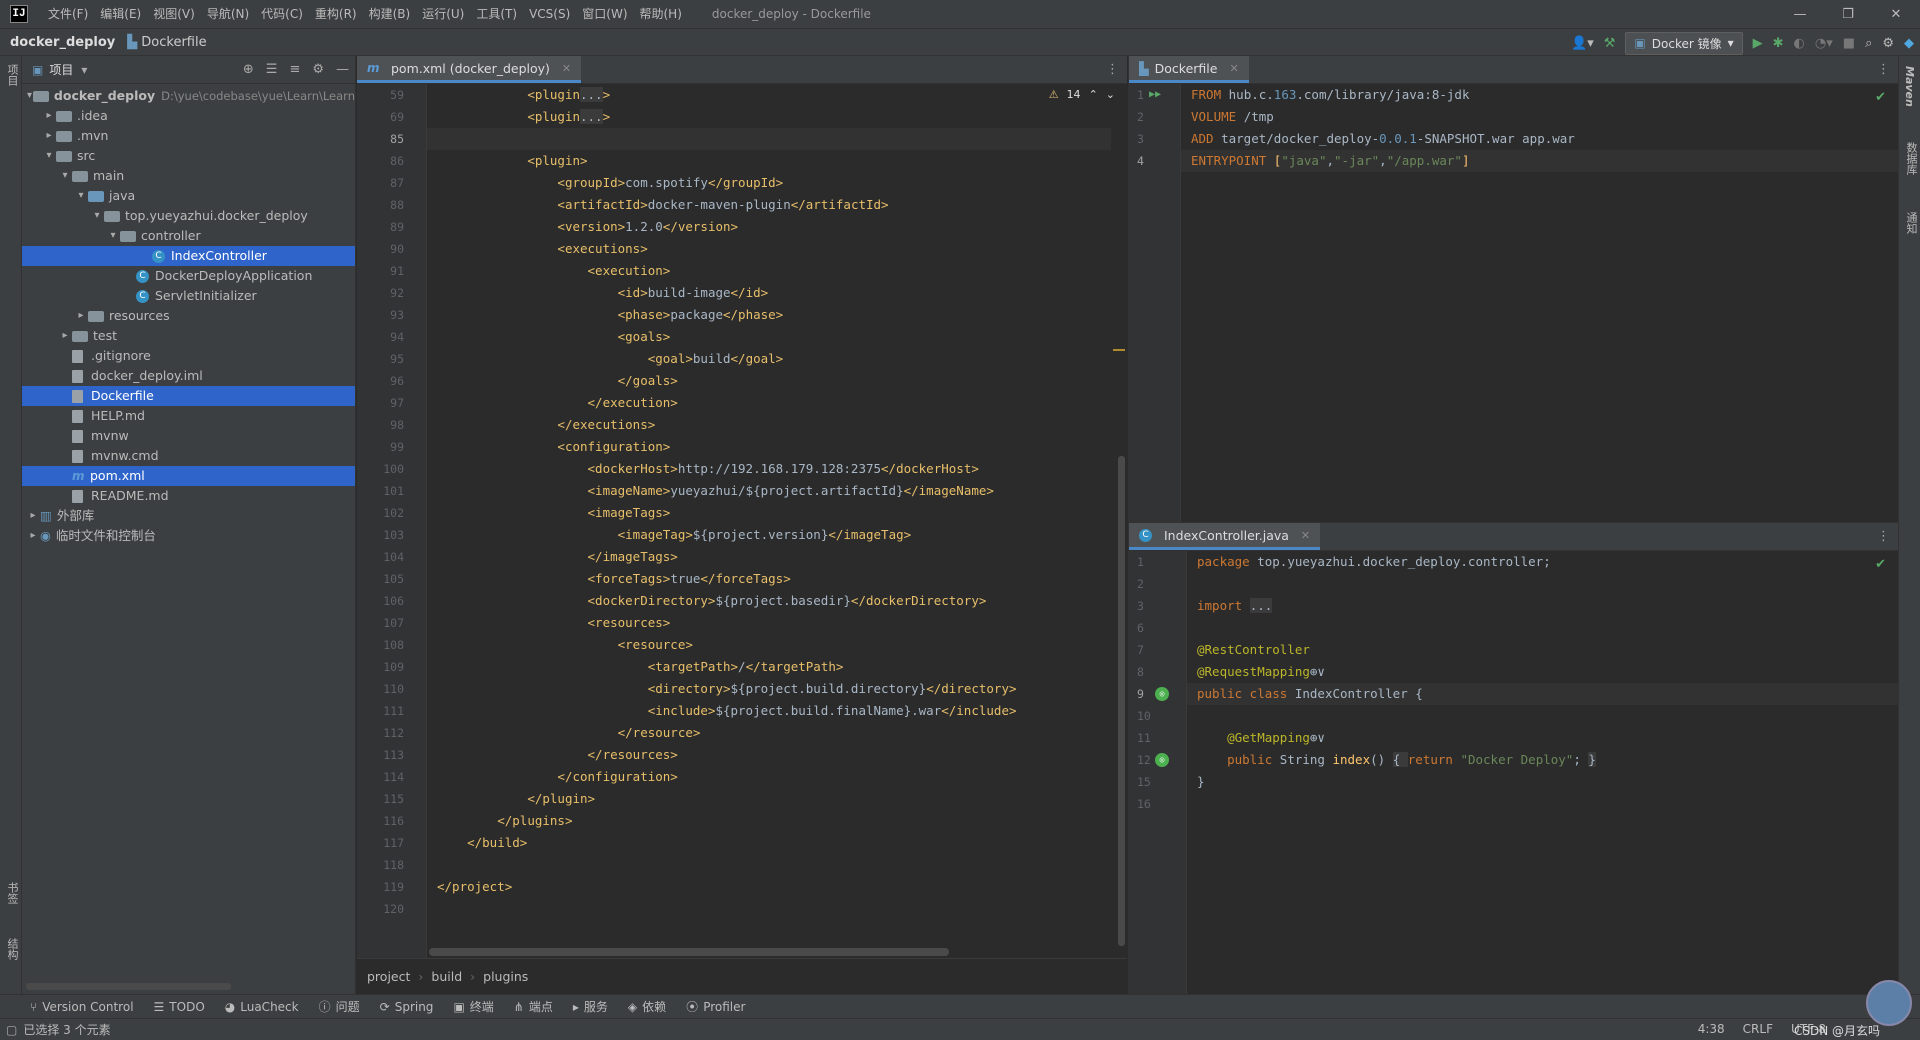 The image size is (1920, 1040). What do you see at coordinates (1592, 759) in the screenshot?
I see `code-token: }` at bounding box center [1592, 759].